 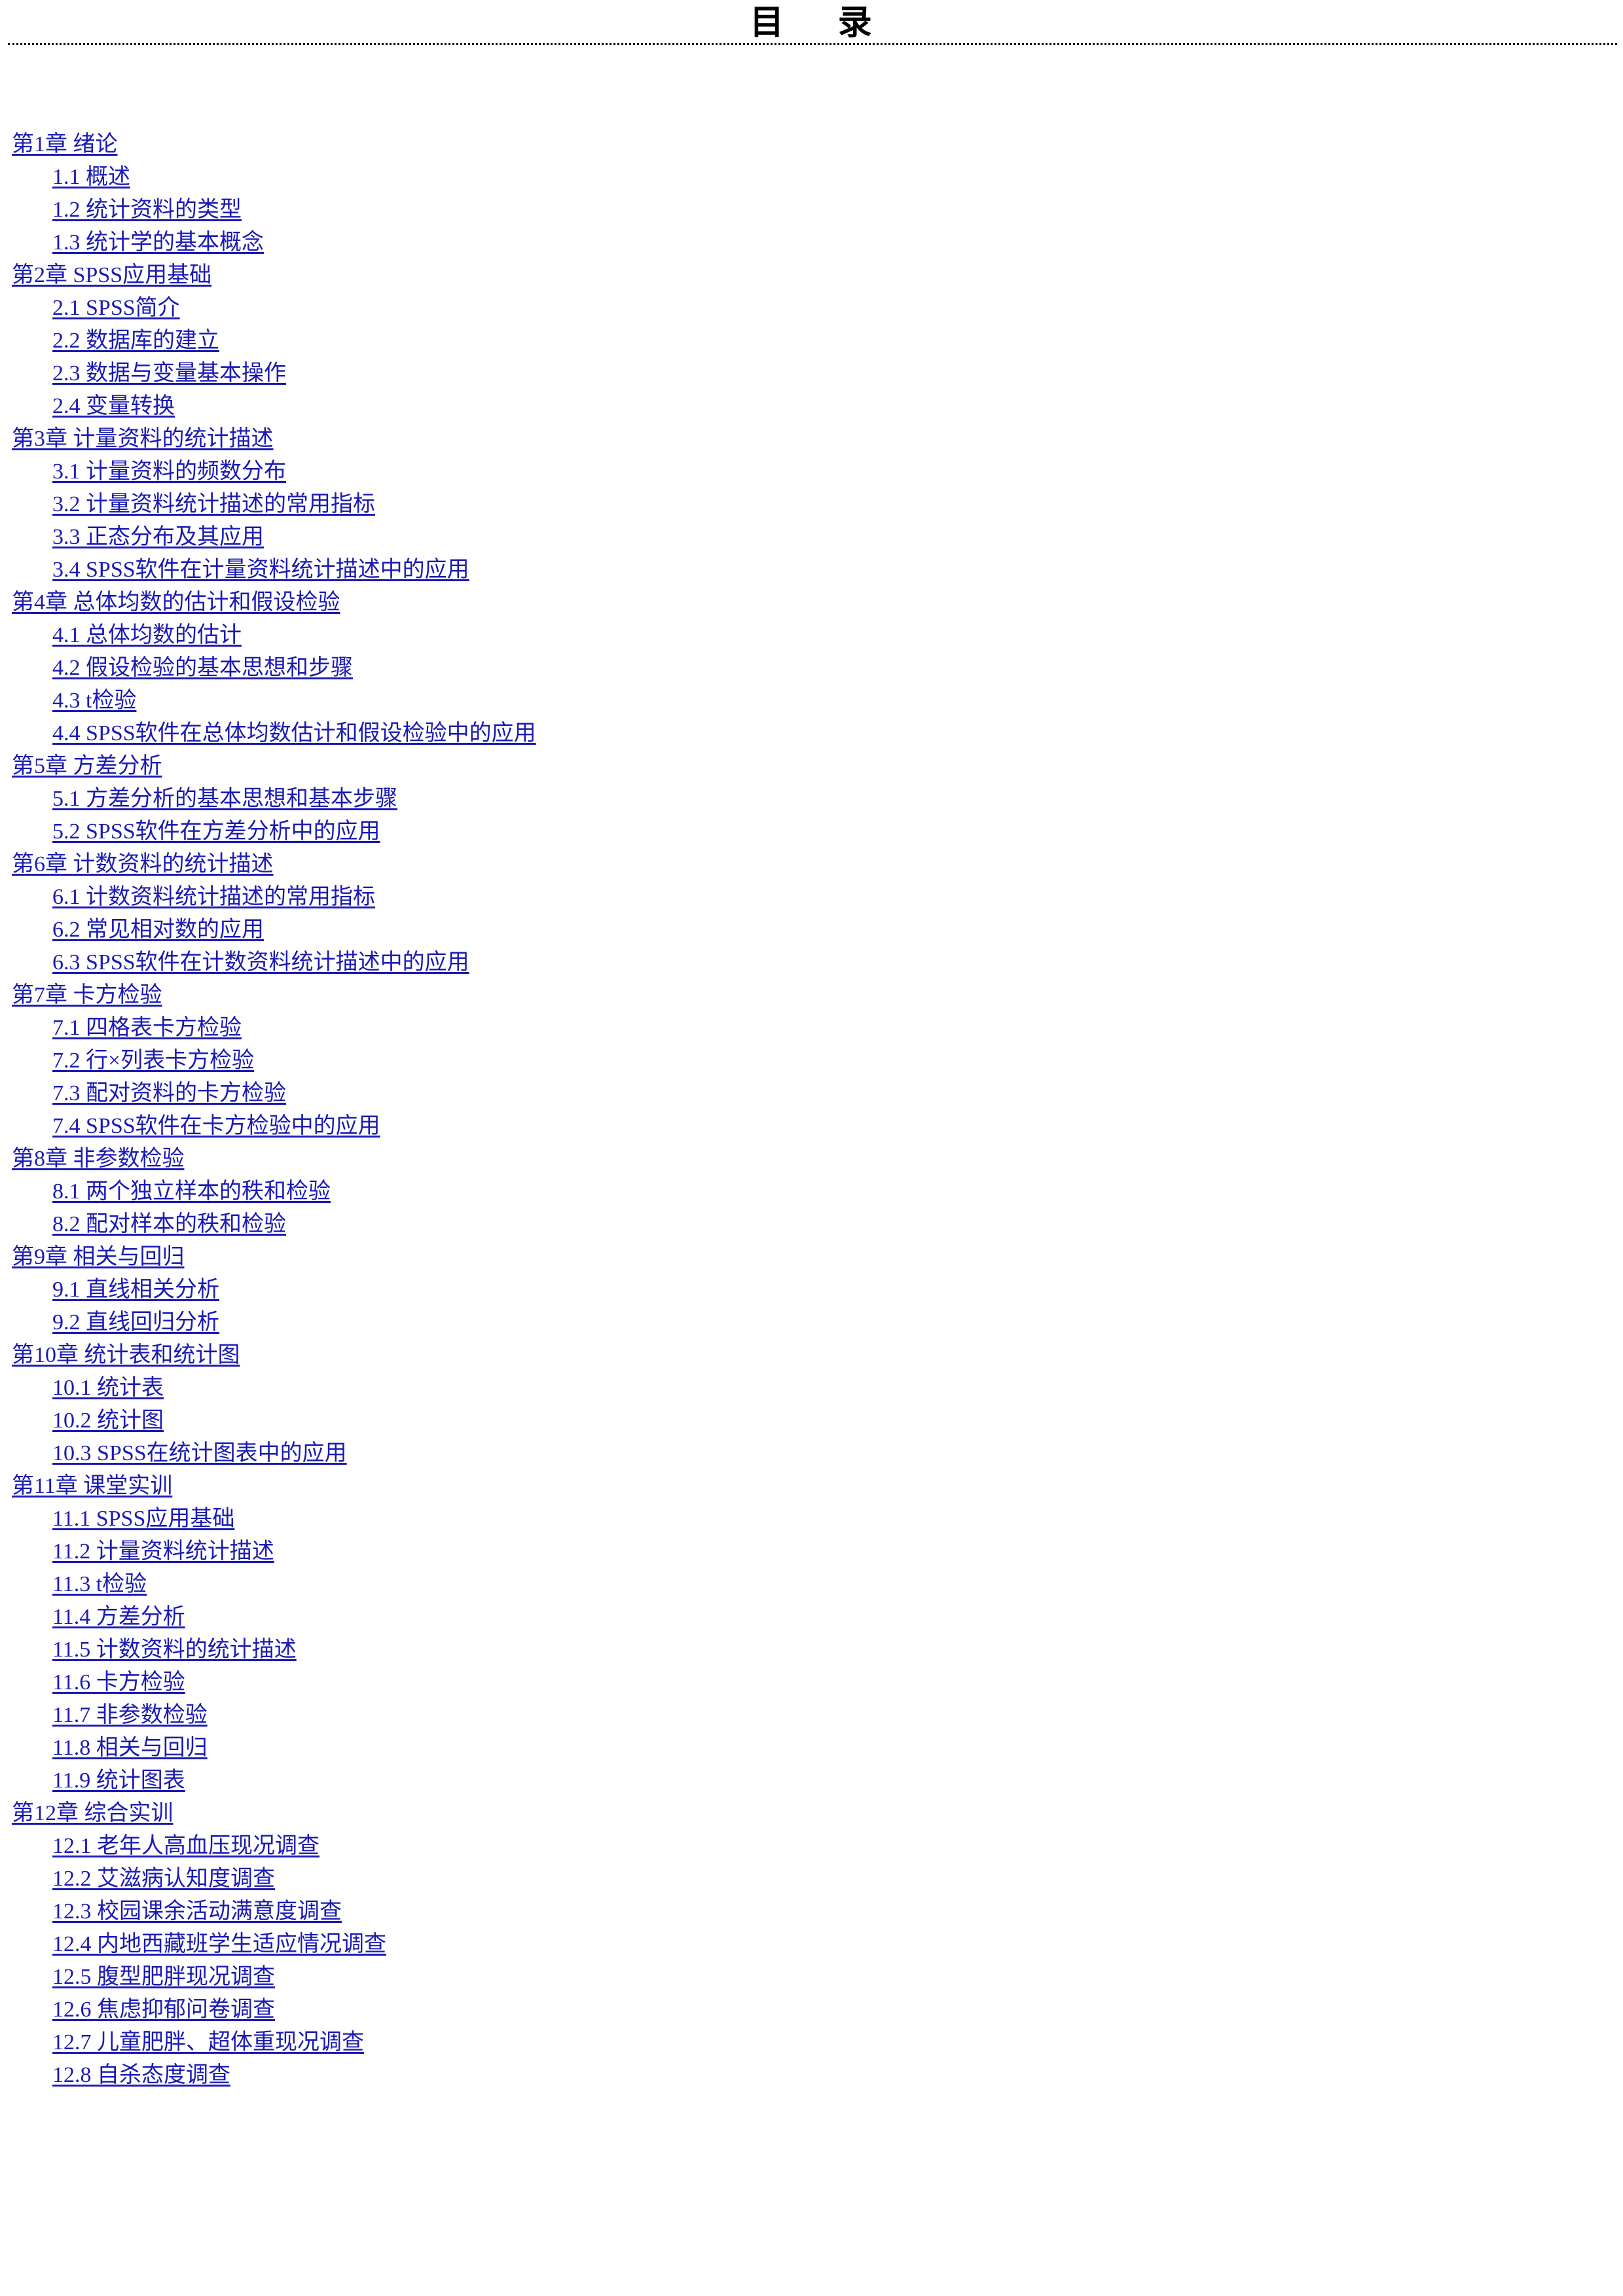 I want to click on toc-section-link: 1.2 统计资料的类型, so click(x=147, y=210).